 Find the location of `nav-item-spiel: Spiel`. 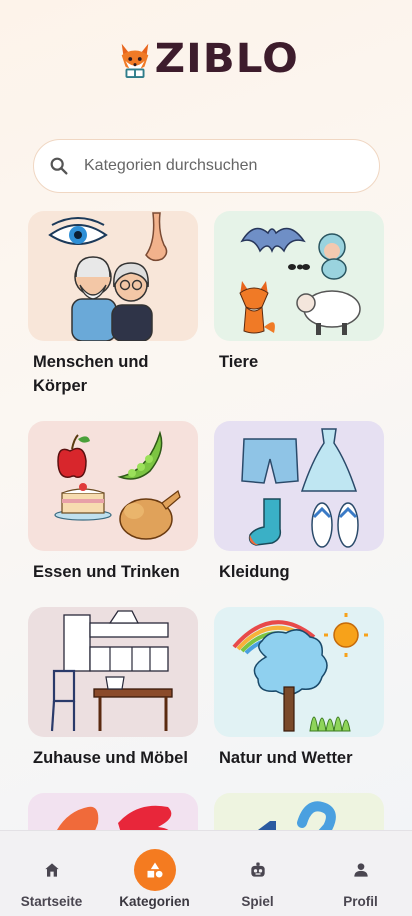

nav-item-spiel: Spiel is located at coordinates (258, 870).